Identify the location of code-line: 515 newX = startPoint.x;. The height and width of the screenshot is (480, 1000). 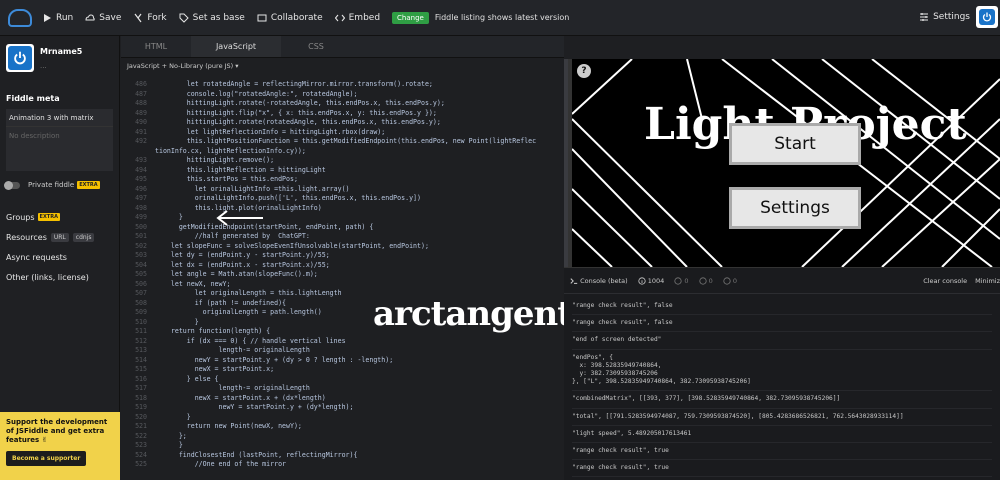
(342, 370).